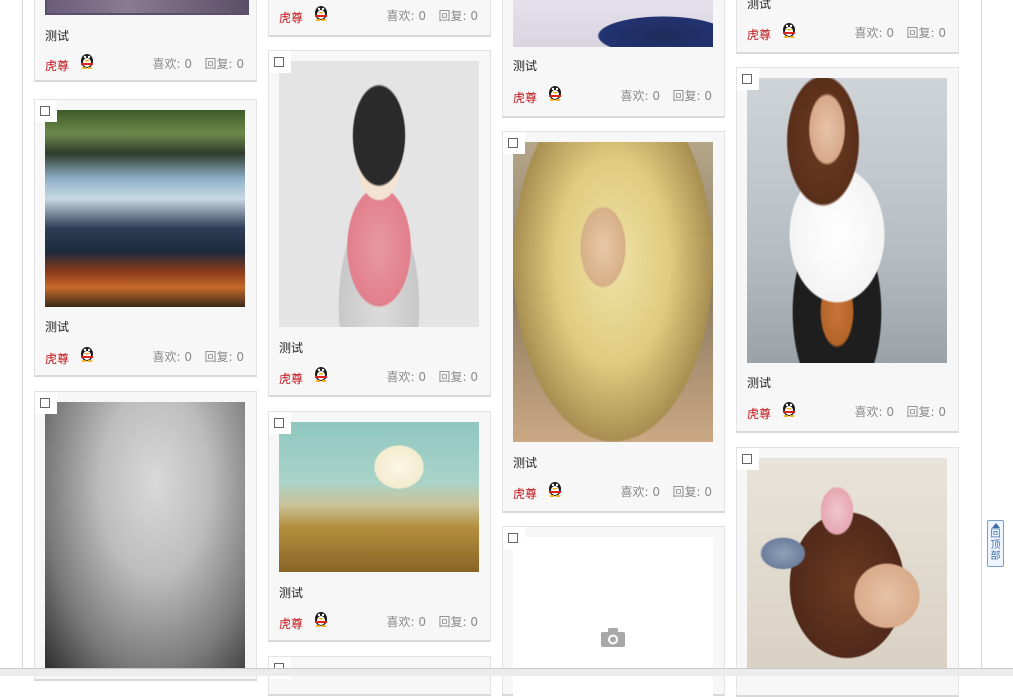 The height and width of the screenshot is (697, 1013). I want to click on back-to-top-button: 回 顶 部, so click(995, 543).